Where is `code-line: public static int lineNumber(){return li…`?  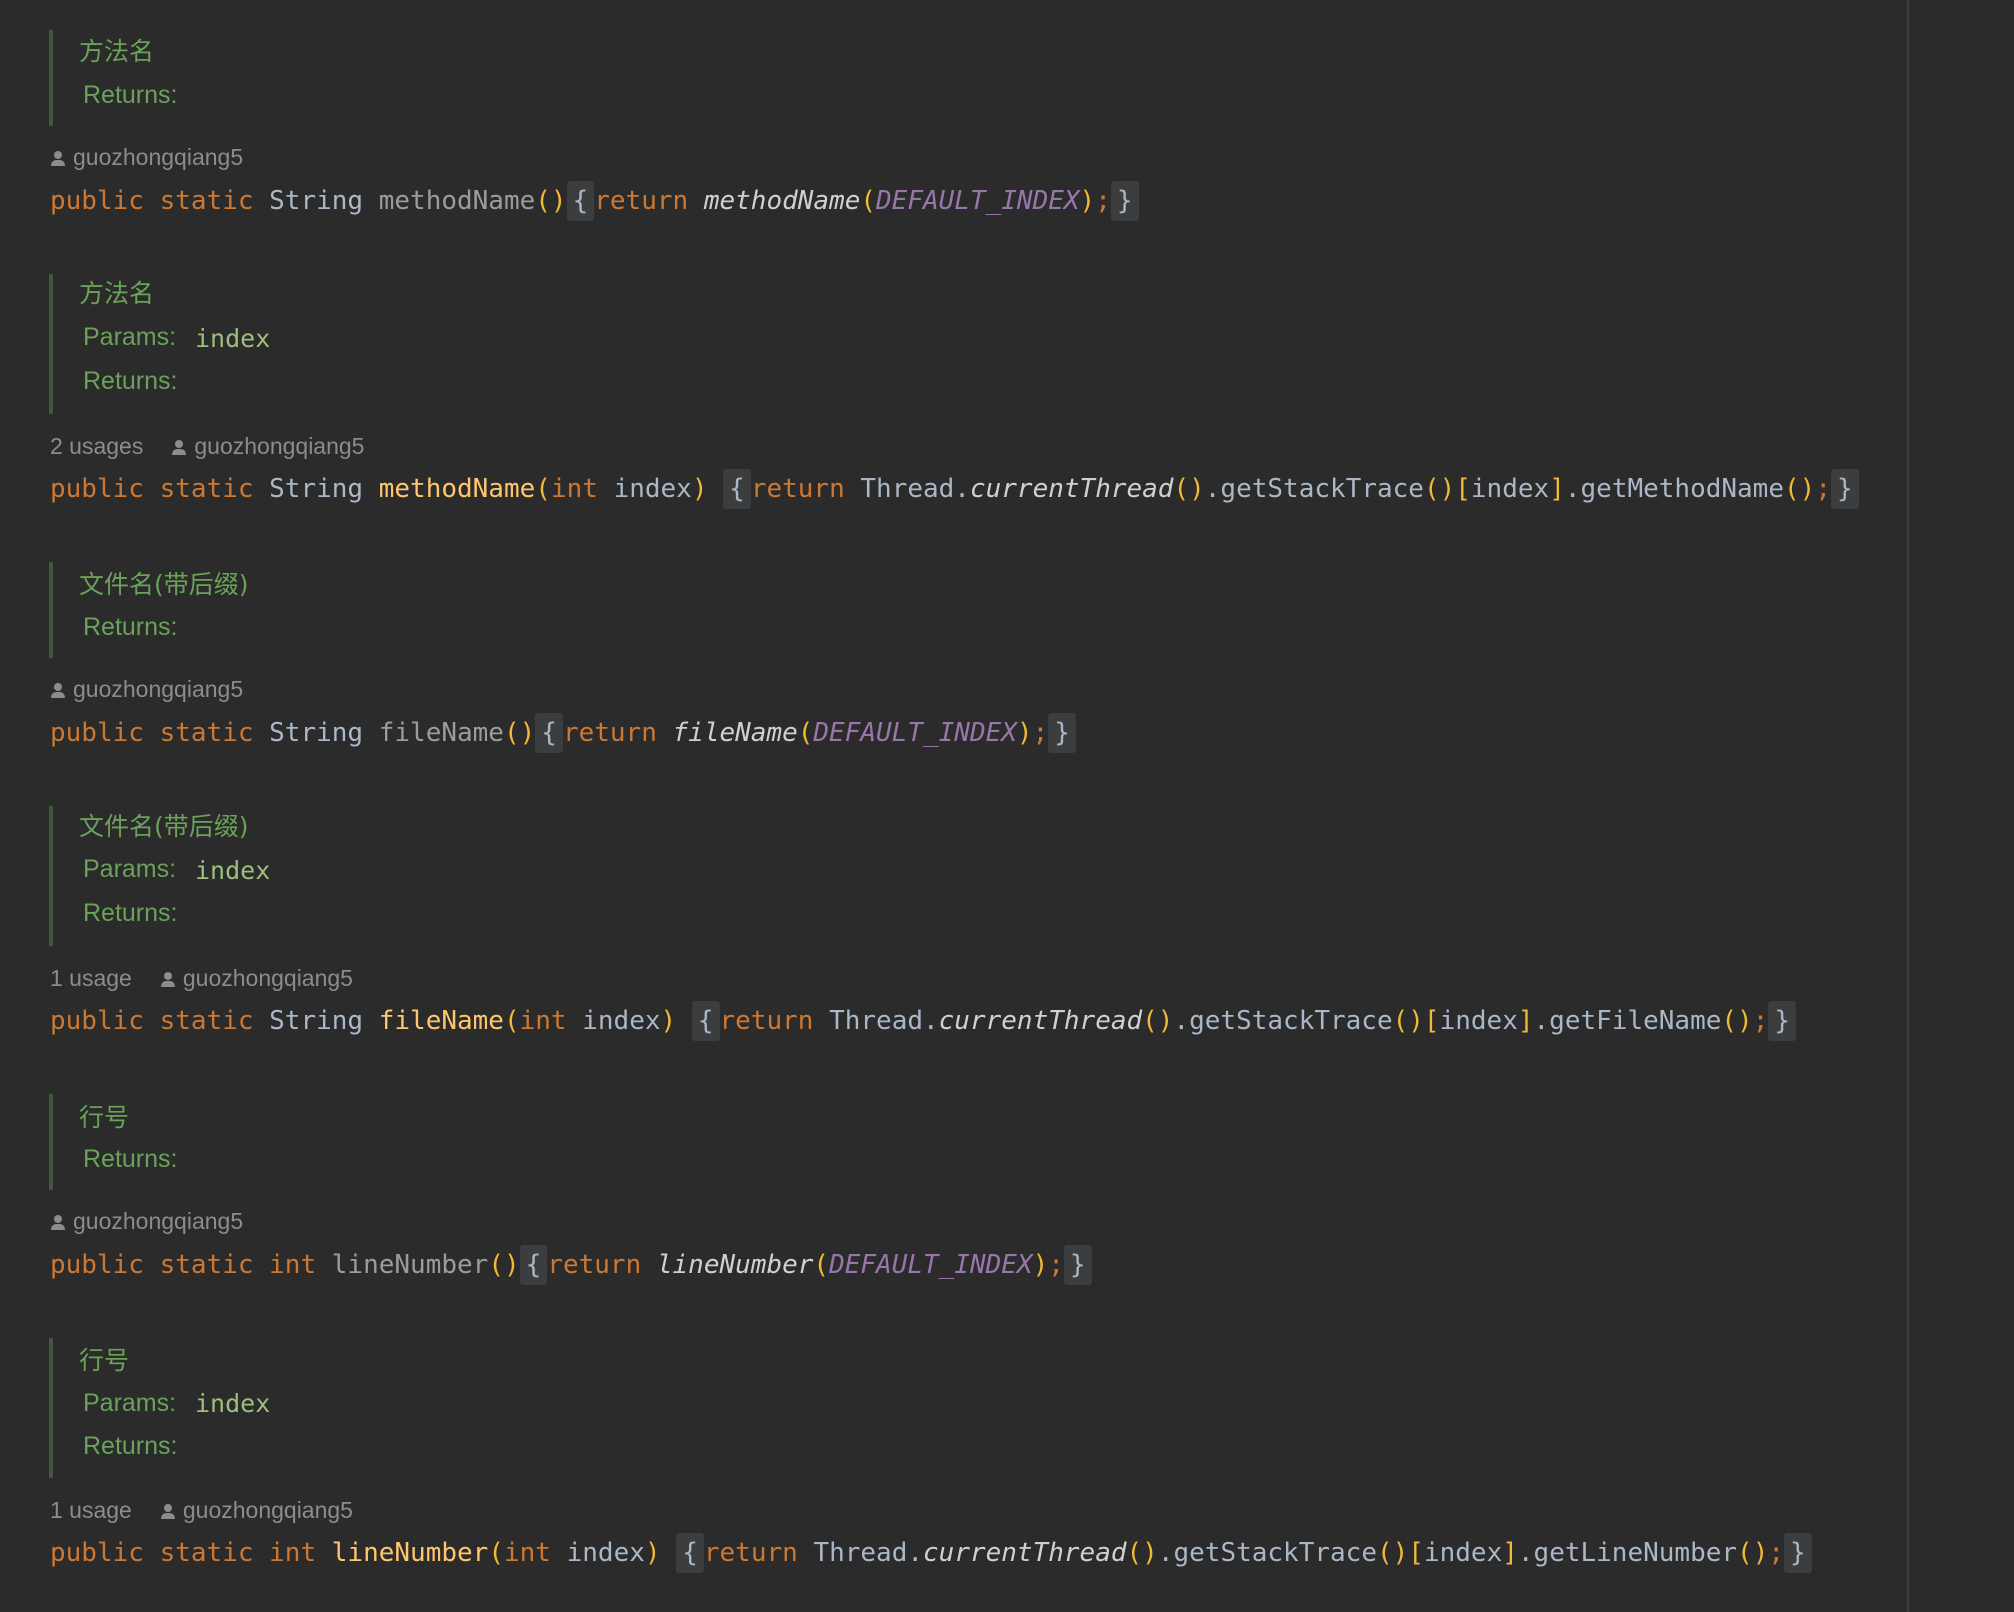
code-line: public static int lineNumber(){return li… is located at coordinates (571, 1265).